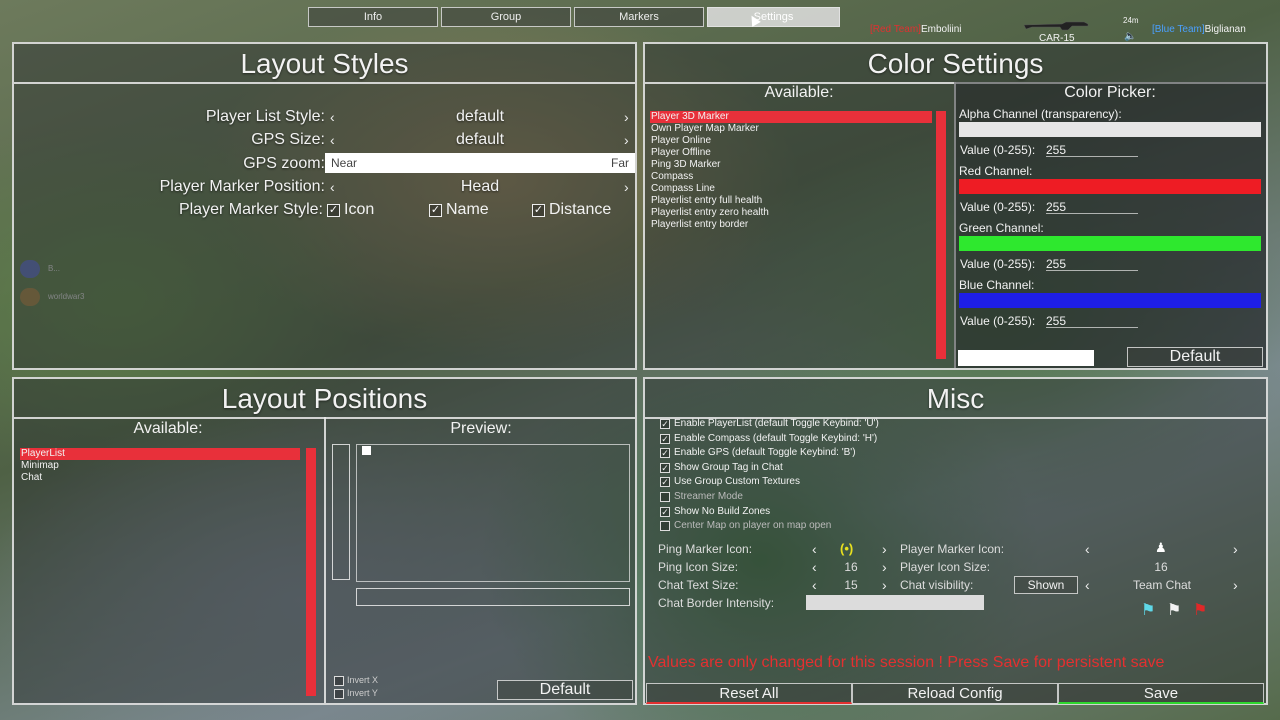 The image size is (1280, 720). I want to click on chat-text-size-label: Chat Text Size:, so click(698, 585).